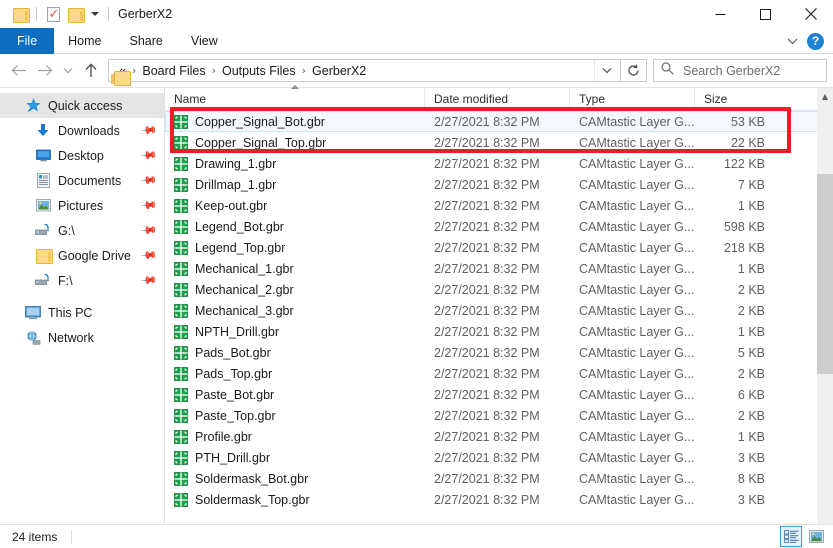 Image resolution: width=833 pixels, height=548 pixels. I want to click on file-size-cell: 1 KB, so click(751, 436).